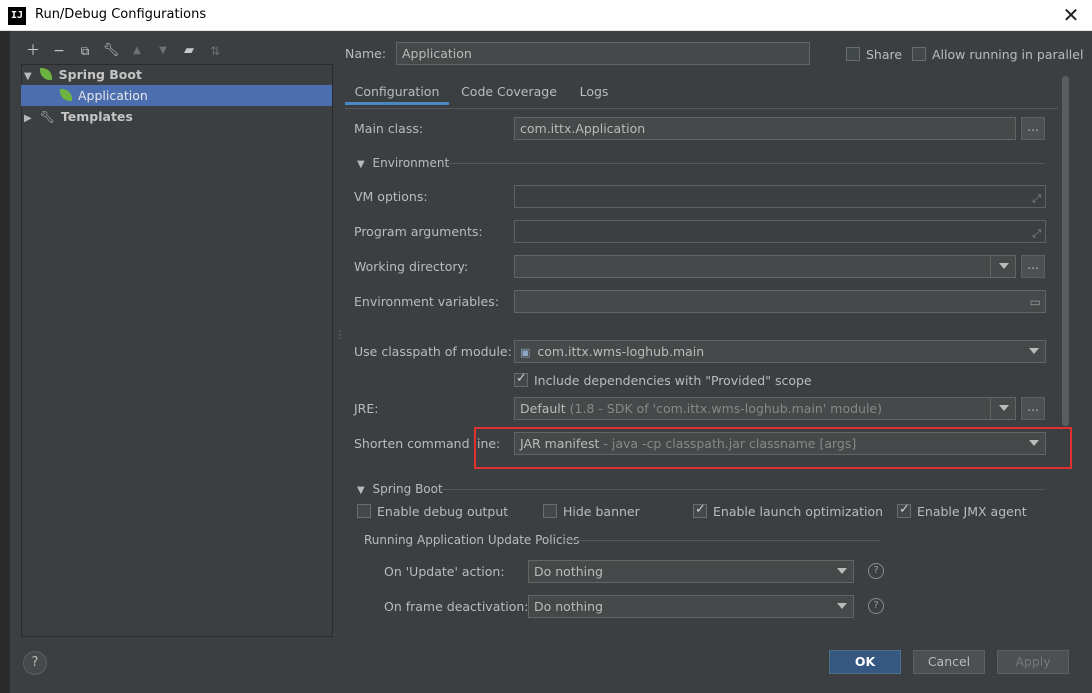 Image resolution: width=1092 pixels, height=693 pixels. Describe the element at coordinates (418, 231) in the screenshot. I see `program-args-label: Program arguments:` at that location.